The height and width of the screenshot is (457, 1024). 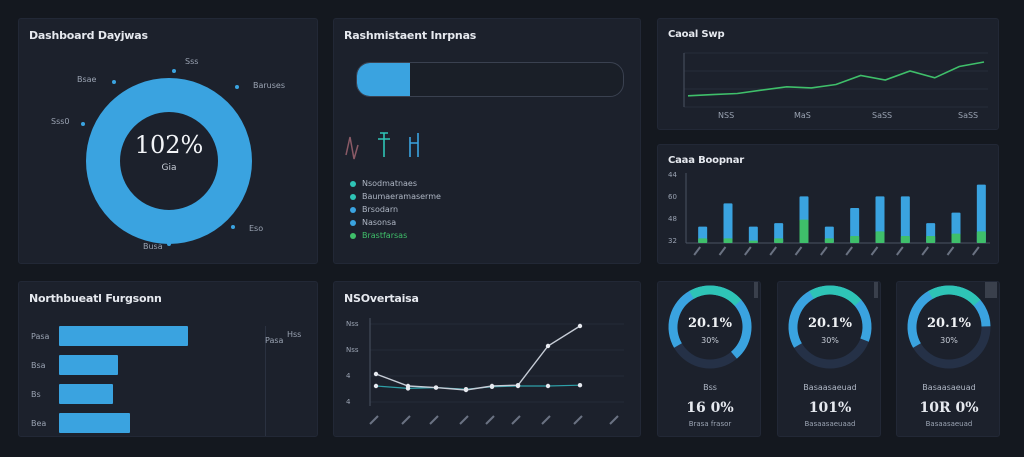 What do you see at coordinates (153, 246) in the screenshot?
I see `donut-label-6: Busa` at bounding box center [153, 246].